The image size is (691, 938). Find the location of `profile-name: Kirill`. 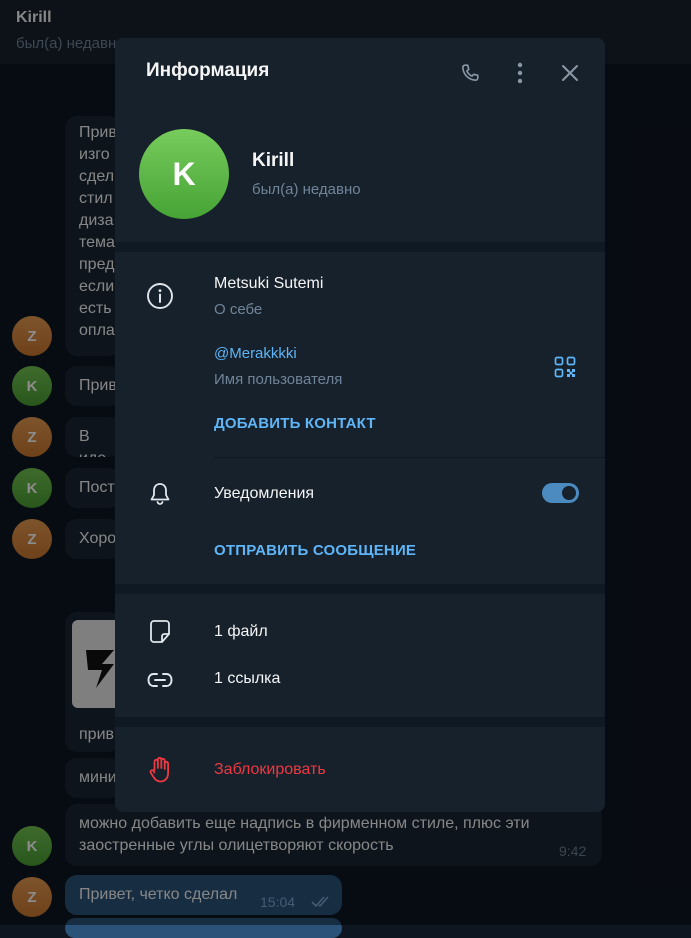

profile-name: Kirill is located at coordinates (273, 160).